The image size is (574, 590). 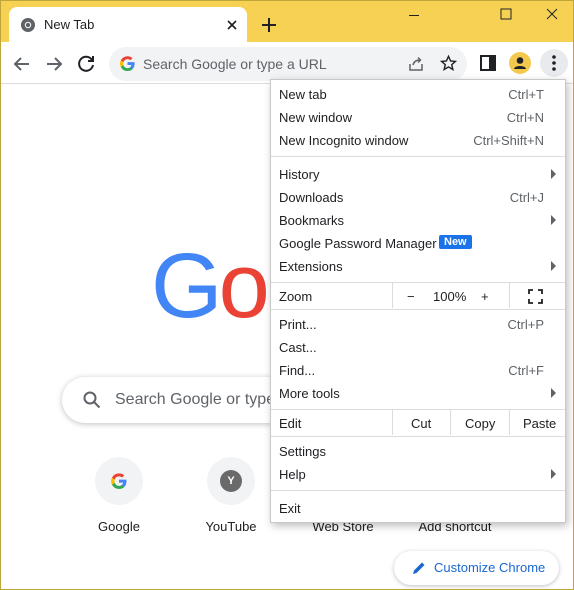 What do you see at coordinates (490, 567) in the screenshot?
I see `customize-chrome-label: Customize Chrome` at bounding box center [490, 567].